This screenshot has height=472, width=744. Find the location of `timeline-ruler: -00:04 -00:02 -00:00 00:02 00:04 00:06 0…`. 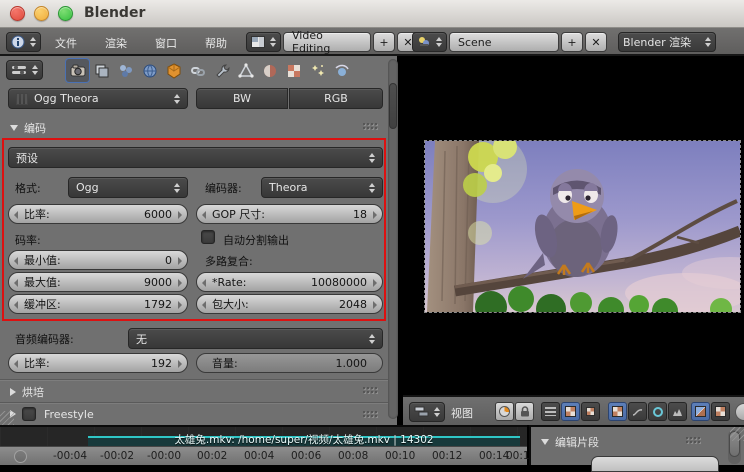

timeline-ruler: -00:04 -00:02 -00:00 00:02 00:04 00:06 0… is located at coordinates (268, 455).